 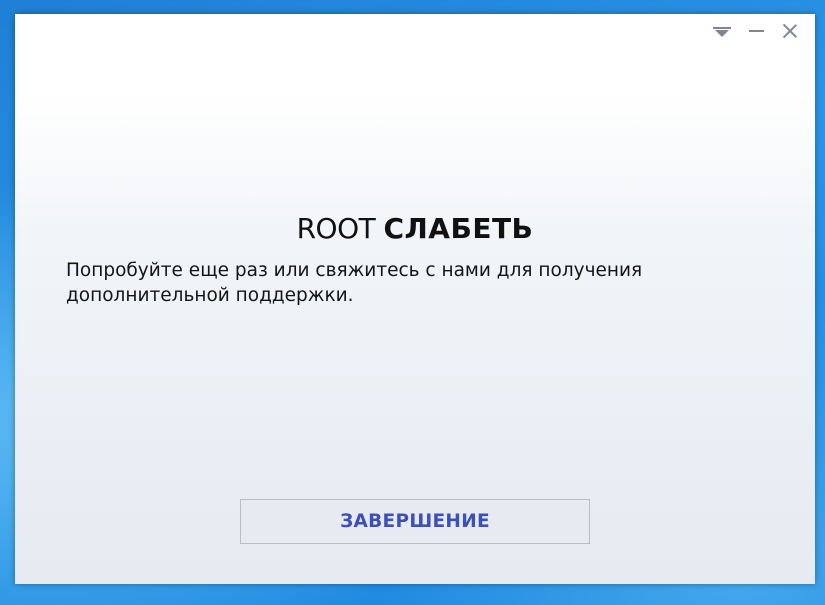 I want to click on dropdown-menu-icon, so click(x=722, y=31).